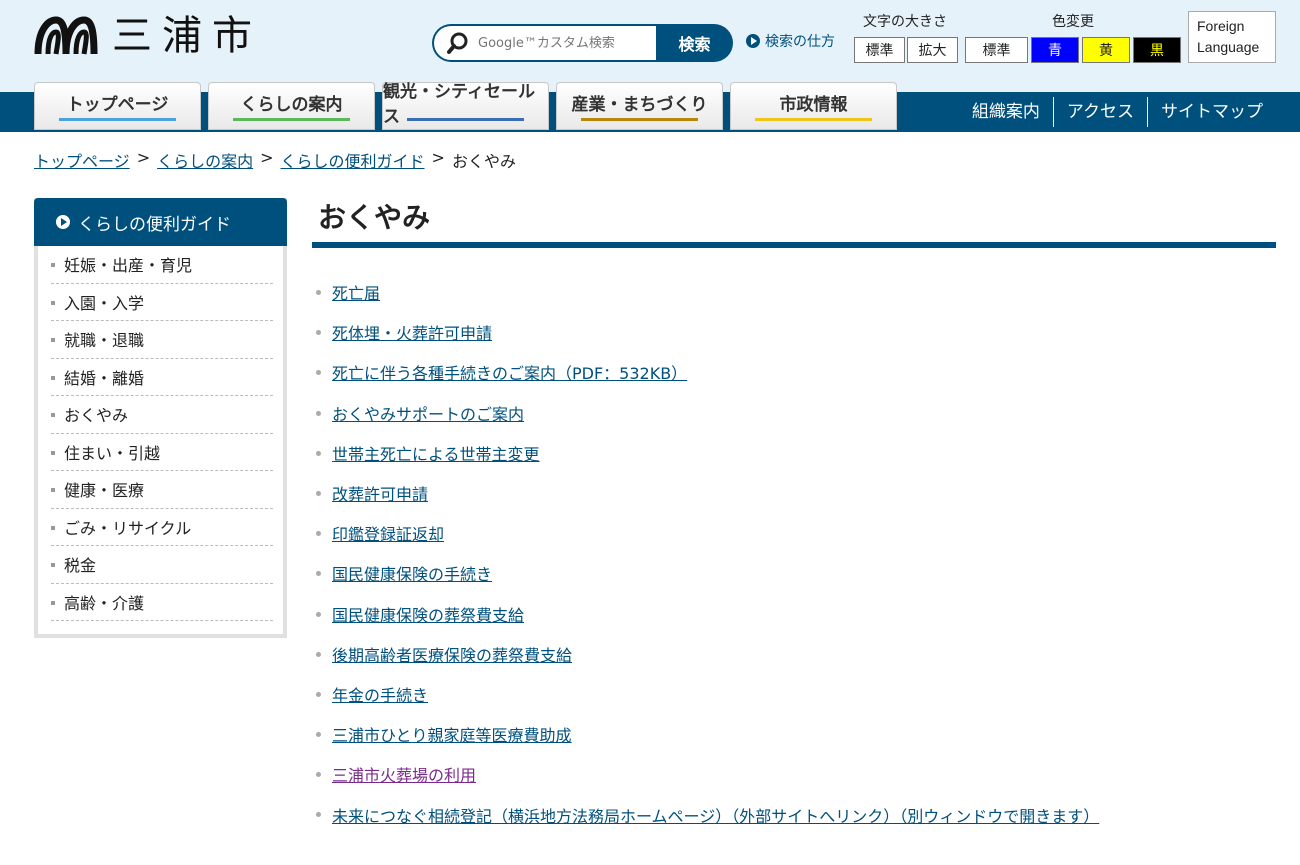  What do you see at coordinates (404, 774) in the screenshot?
I see `link-crematorium: 三浦市火葬場の利用` at bounding box center [404, 774].